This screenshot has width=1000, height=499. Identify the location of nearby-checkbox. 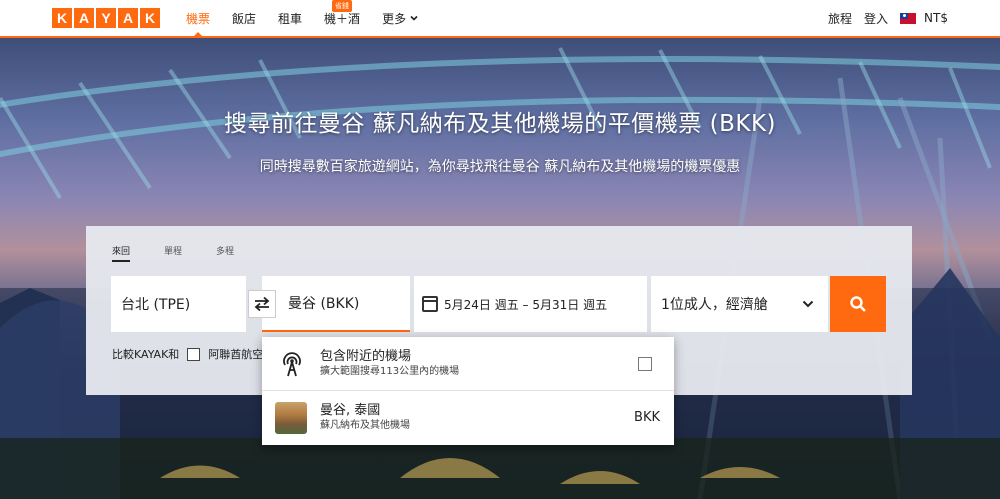
(645, 364).